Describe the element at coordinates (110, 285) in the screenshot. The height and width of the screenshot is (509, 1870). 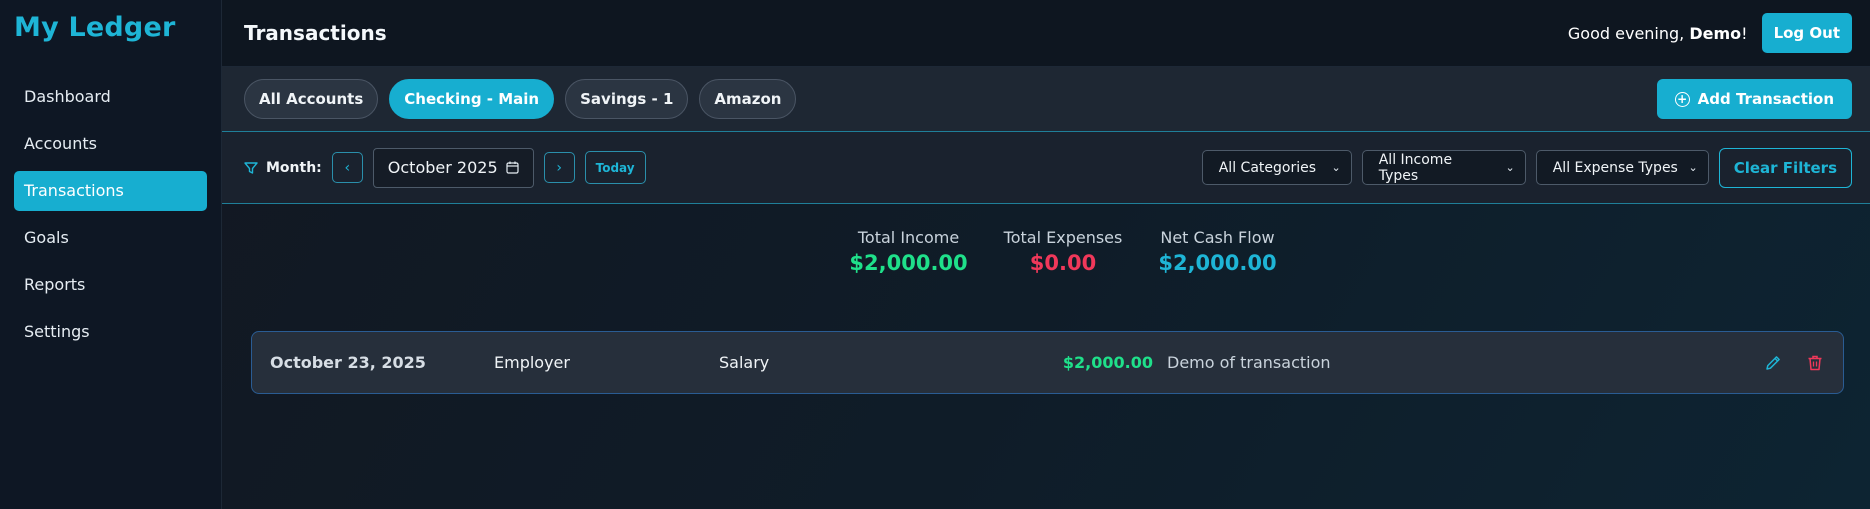
I see `sidebar-item-reports: Reports` at that location.